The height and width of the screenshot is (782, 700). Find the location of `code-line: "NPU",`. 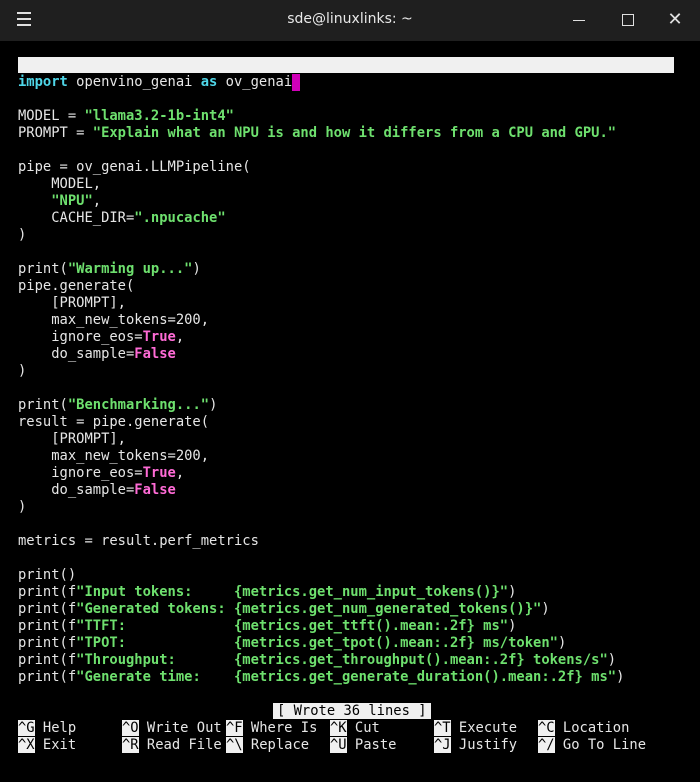

code-line: "NPU", is located at coordinates (76, 201).